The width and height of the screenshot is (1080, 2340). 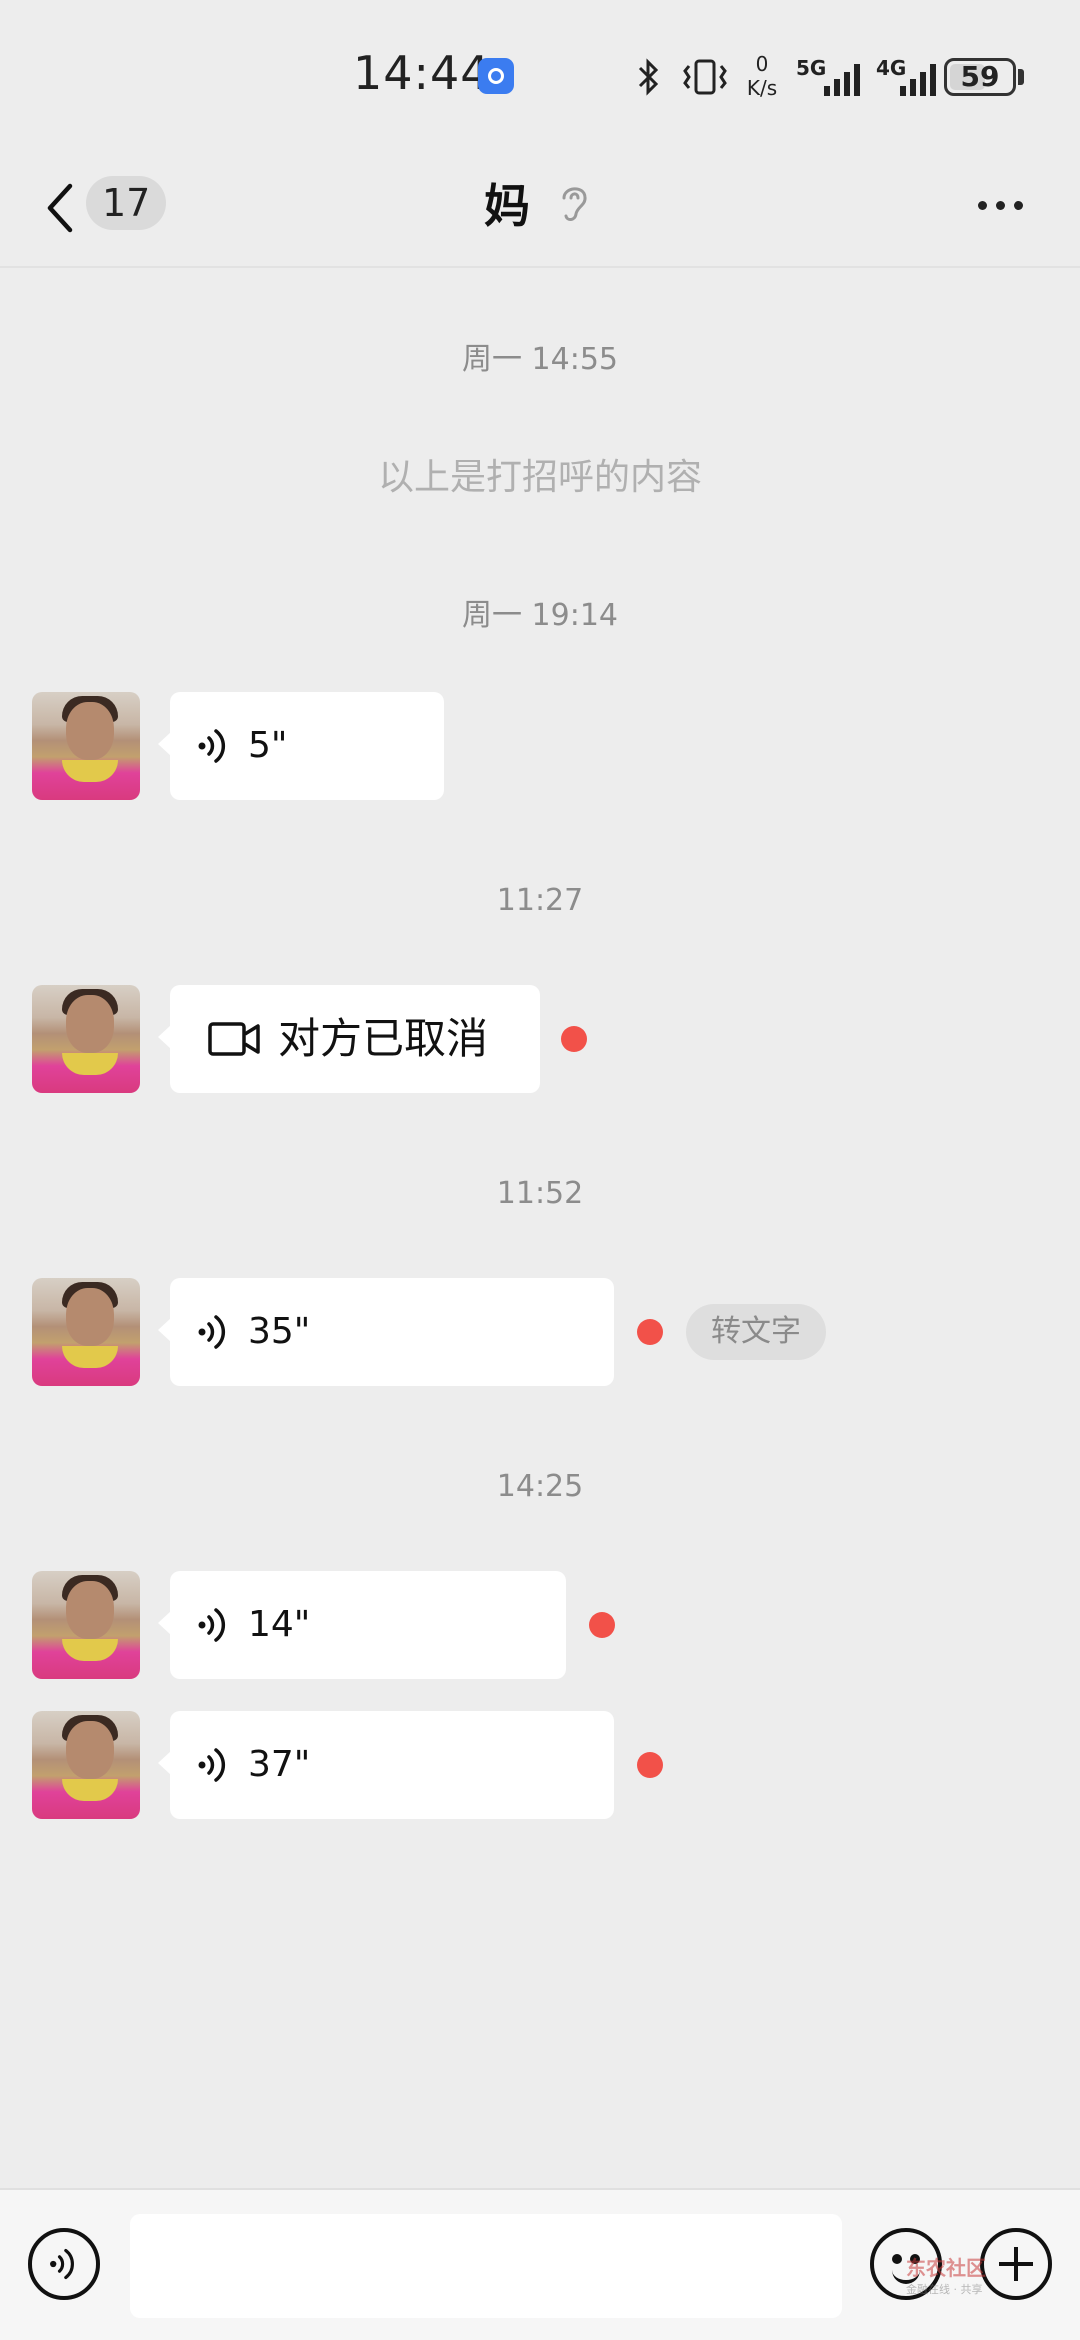 I want to click on battery-icon: 59, so click(x=980, y=77).